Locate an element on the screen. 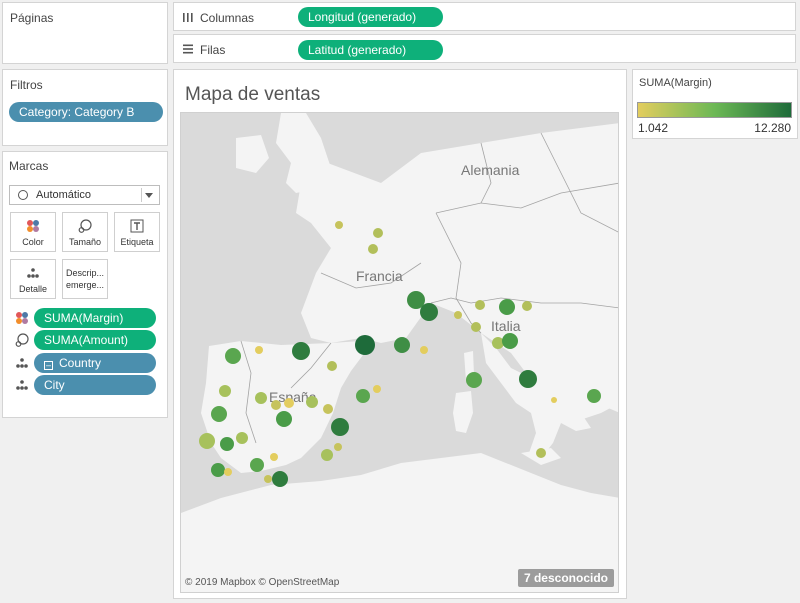  land-sardinia is located at coordinates (463, 412).